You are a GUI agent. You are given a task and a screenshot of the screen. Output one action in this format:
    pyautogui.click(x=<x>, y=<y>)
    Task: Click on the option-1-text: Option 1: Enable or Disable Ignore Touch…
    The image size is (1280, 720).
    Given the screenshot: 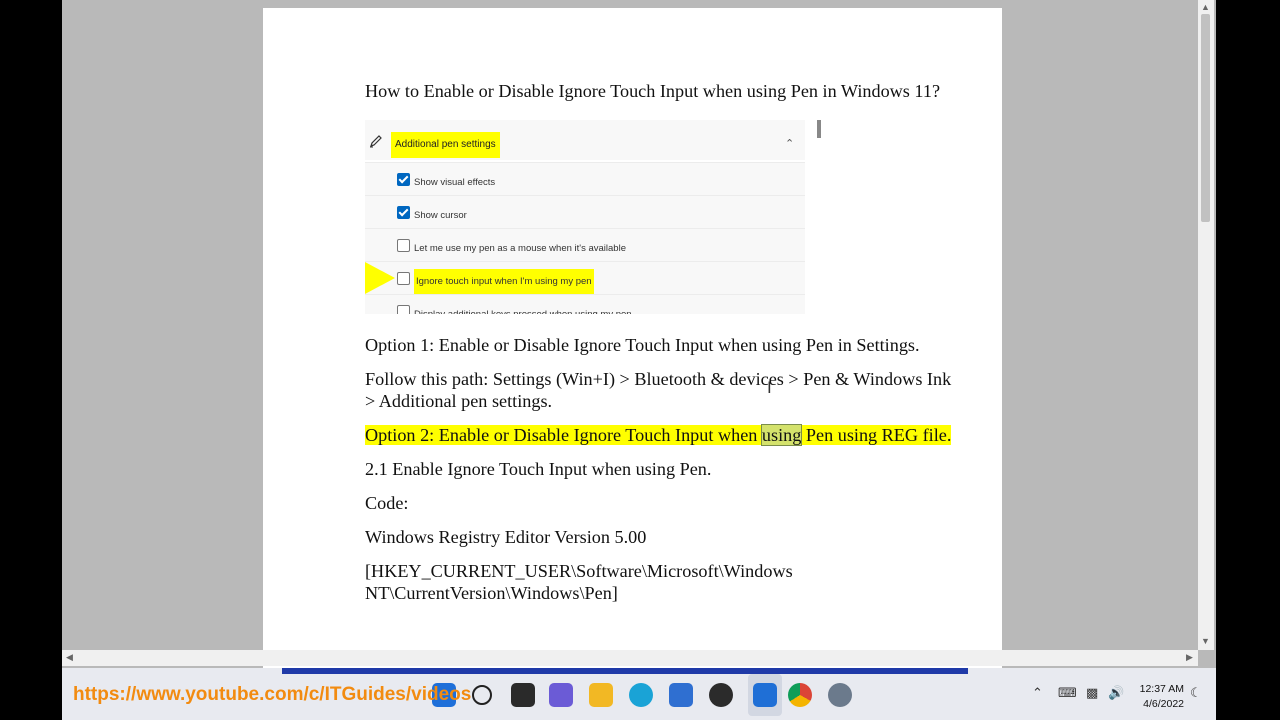 What is the action you would take?
    pyautogui.click(x=642, y=345)
    